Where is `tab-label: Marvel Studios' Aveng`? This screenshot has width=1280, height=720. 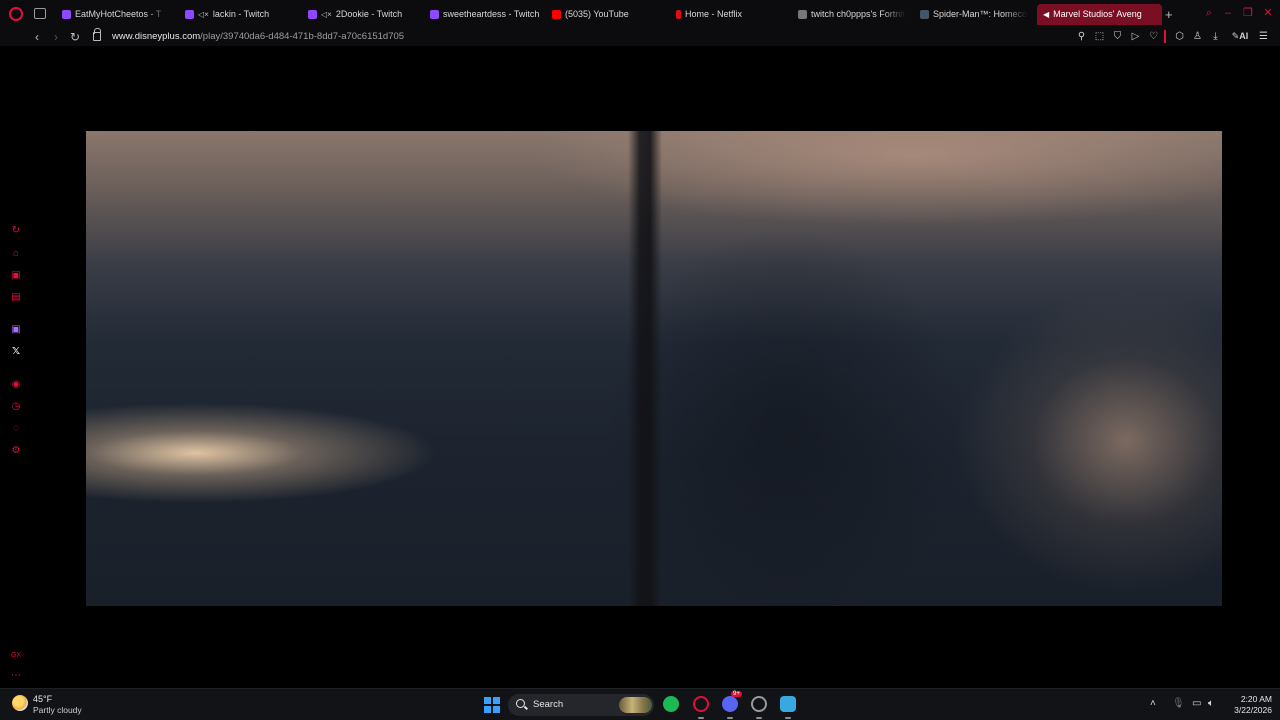 tab-label: Marvel Studios' Aveng is located at coordinates (1097, 14).